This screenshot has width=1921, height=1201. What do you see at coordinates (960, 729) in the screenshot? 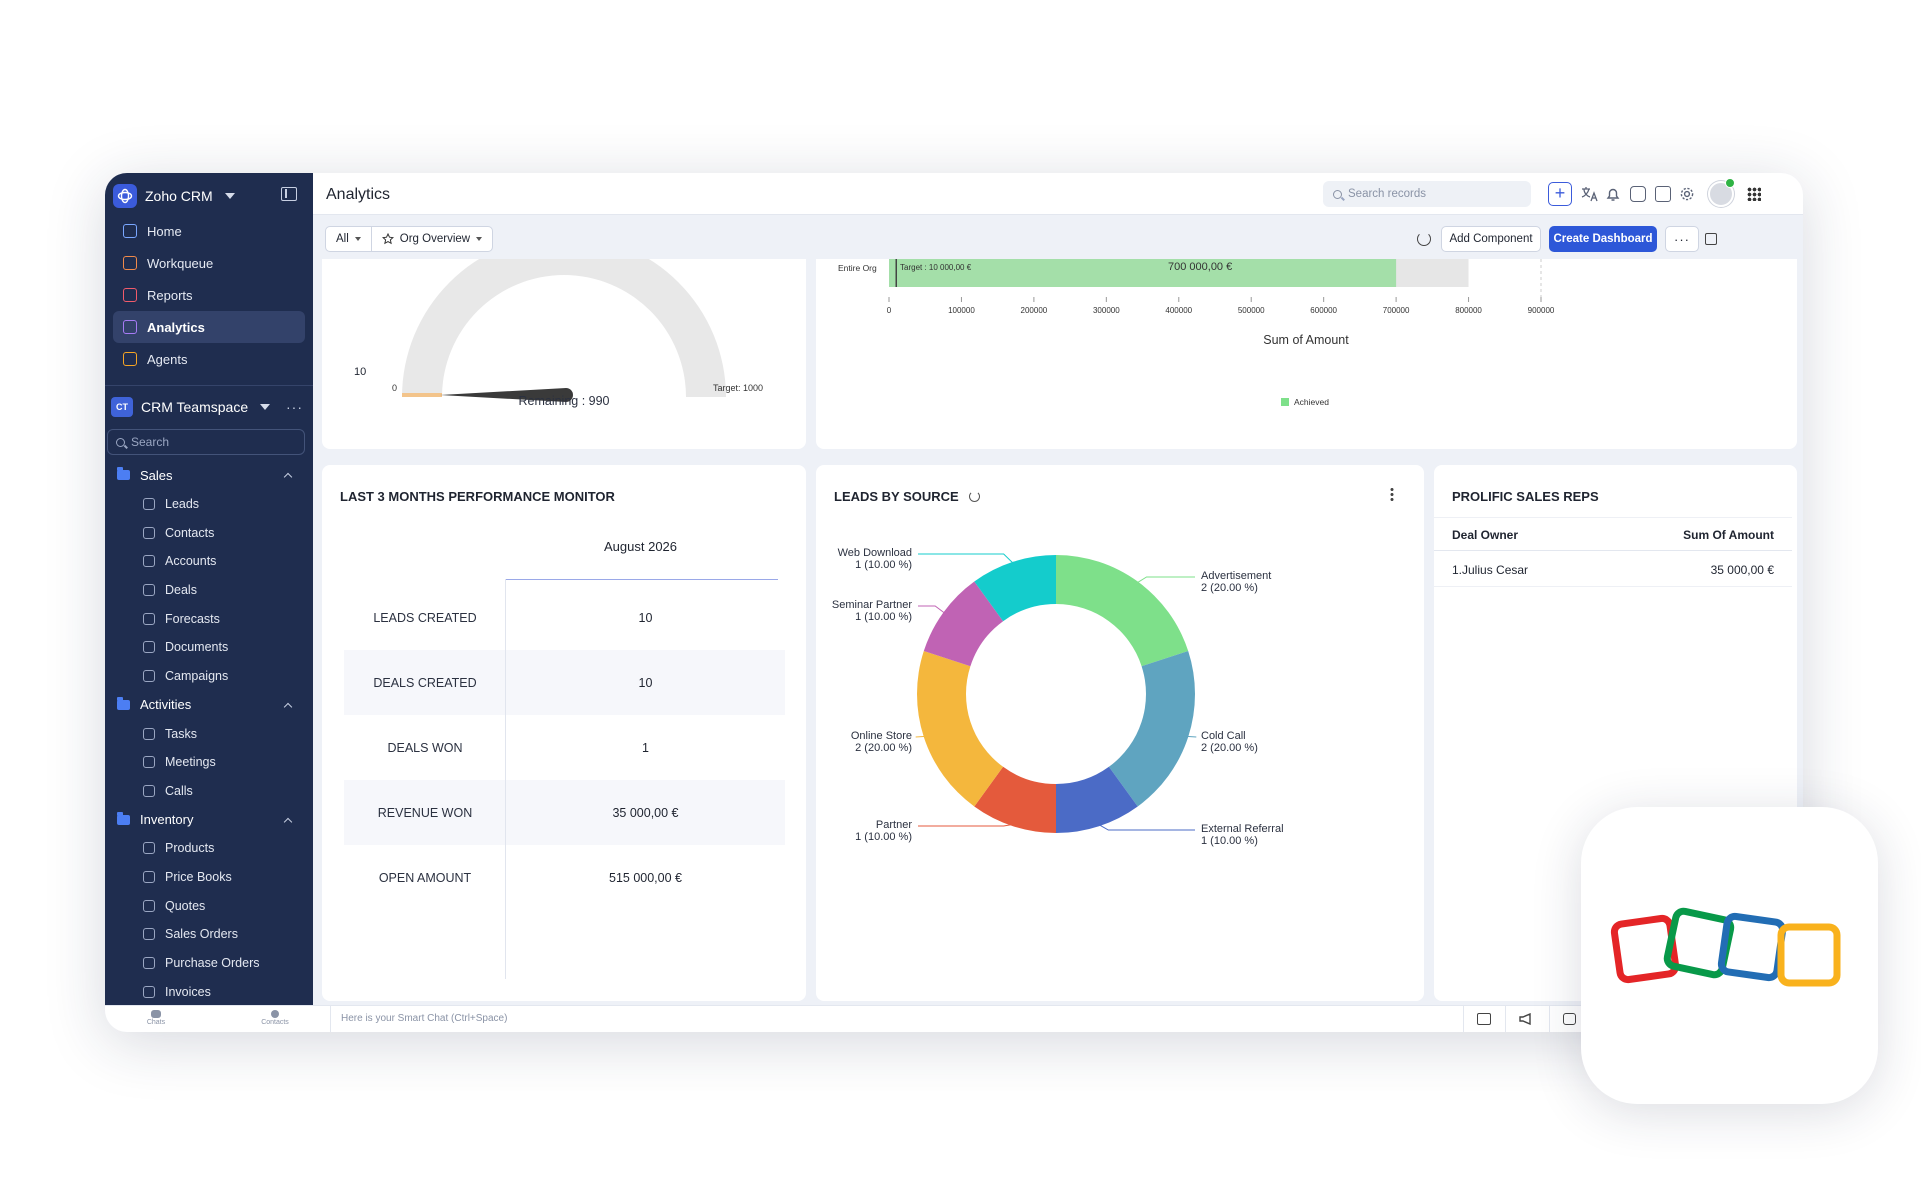
I see `donut-slice-online-store` at bounding box center [960, 729].